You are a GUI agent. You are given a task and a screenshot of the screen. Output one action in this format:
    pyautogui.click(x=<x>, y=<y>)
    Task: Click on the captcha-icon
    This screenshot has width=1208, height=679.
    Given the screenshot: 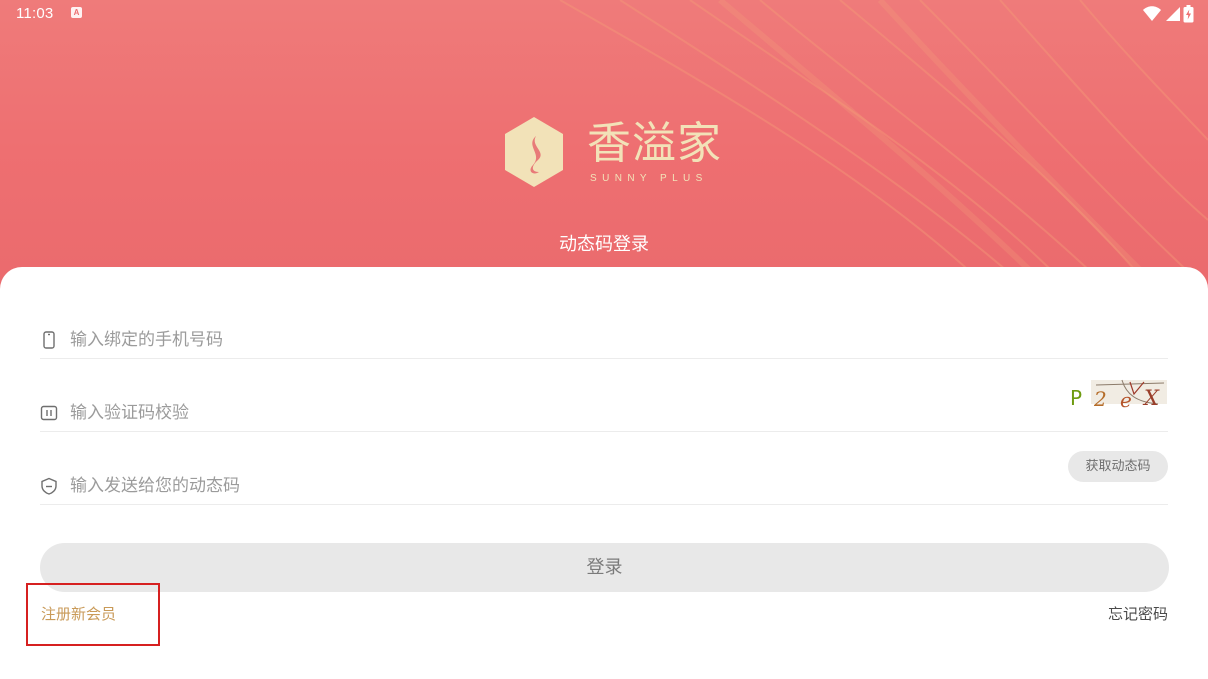 What is the action you would take?
    pyautogui.click(x=49, y=413)
    